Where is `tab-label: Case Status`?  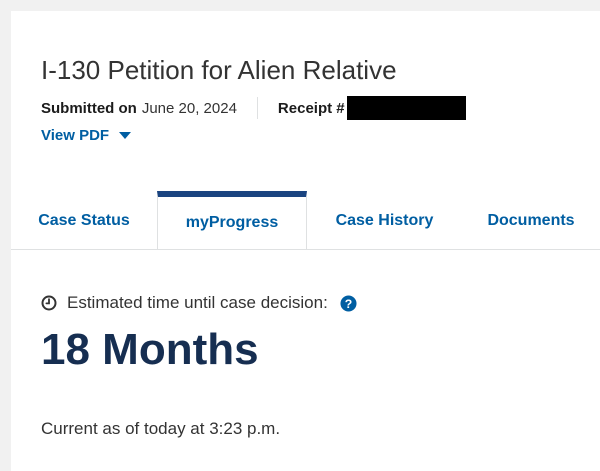 tab-label: Case Status is located at coordinates (84, 220).